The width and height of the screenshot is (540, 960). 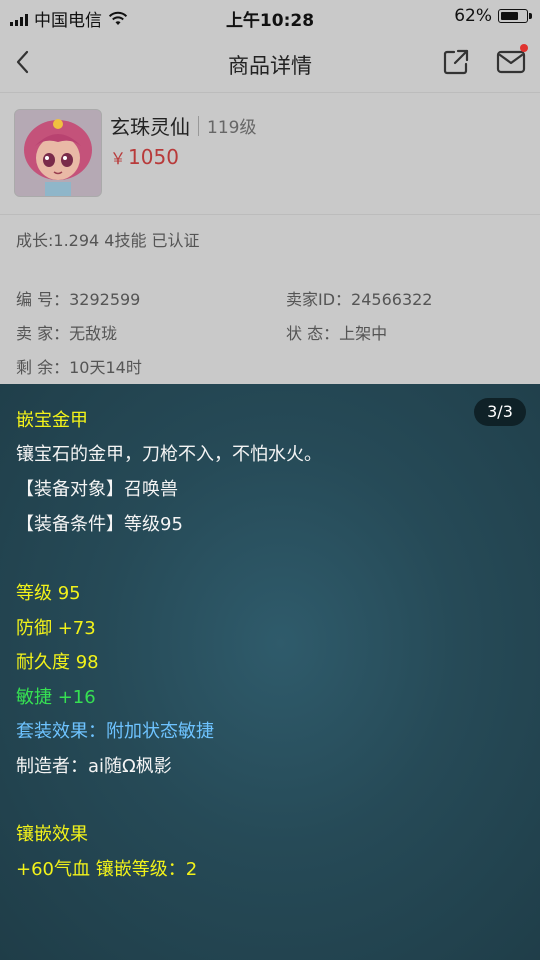 I want to click on stat-defense: 防御 +73, so click(x=56, y=628).